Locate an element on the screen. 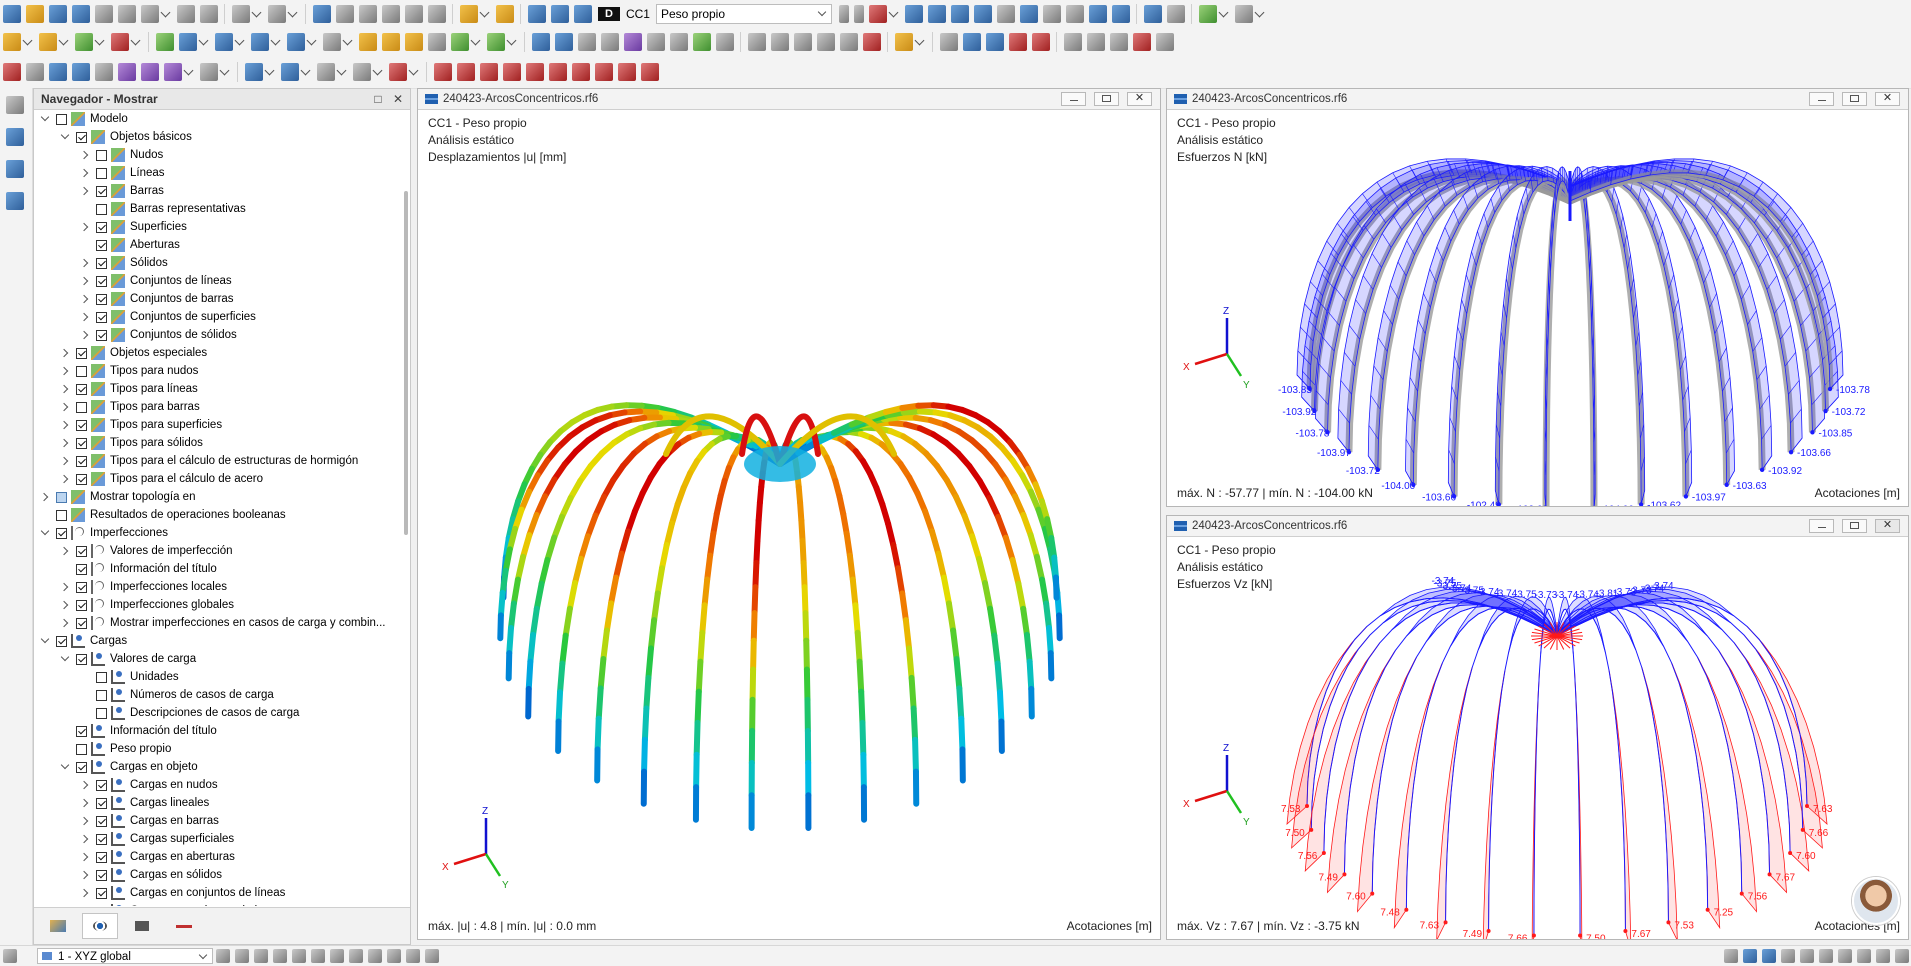 This screenshot has height=966, width=1911. tab-results is located at coordinates (184, 926).